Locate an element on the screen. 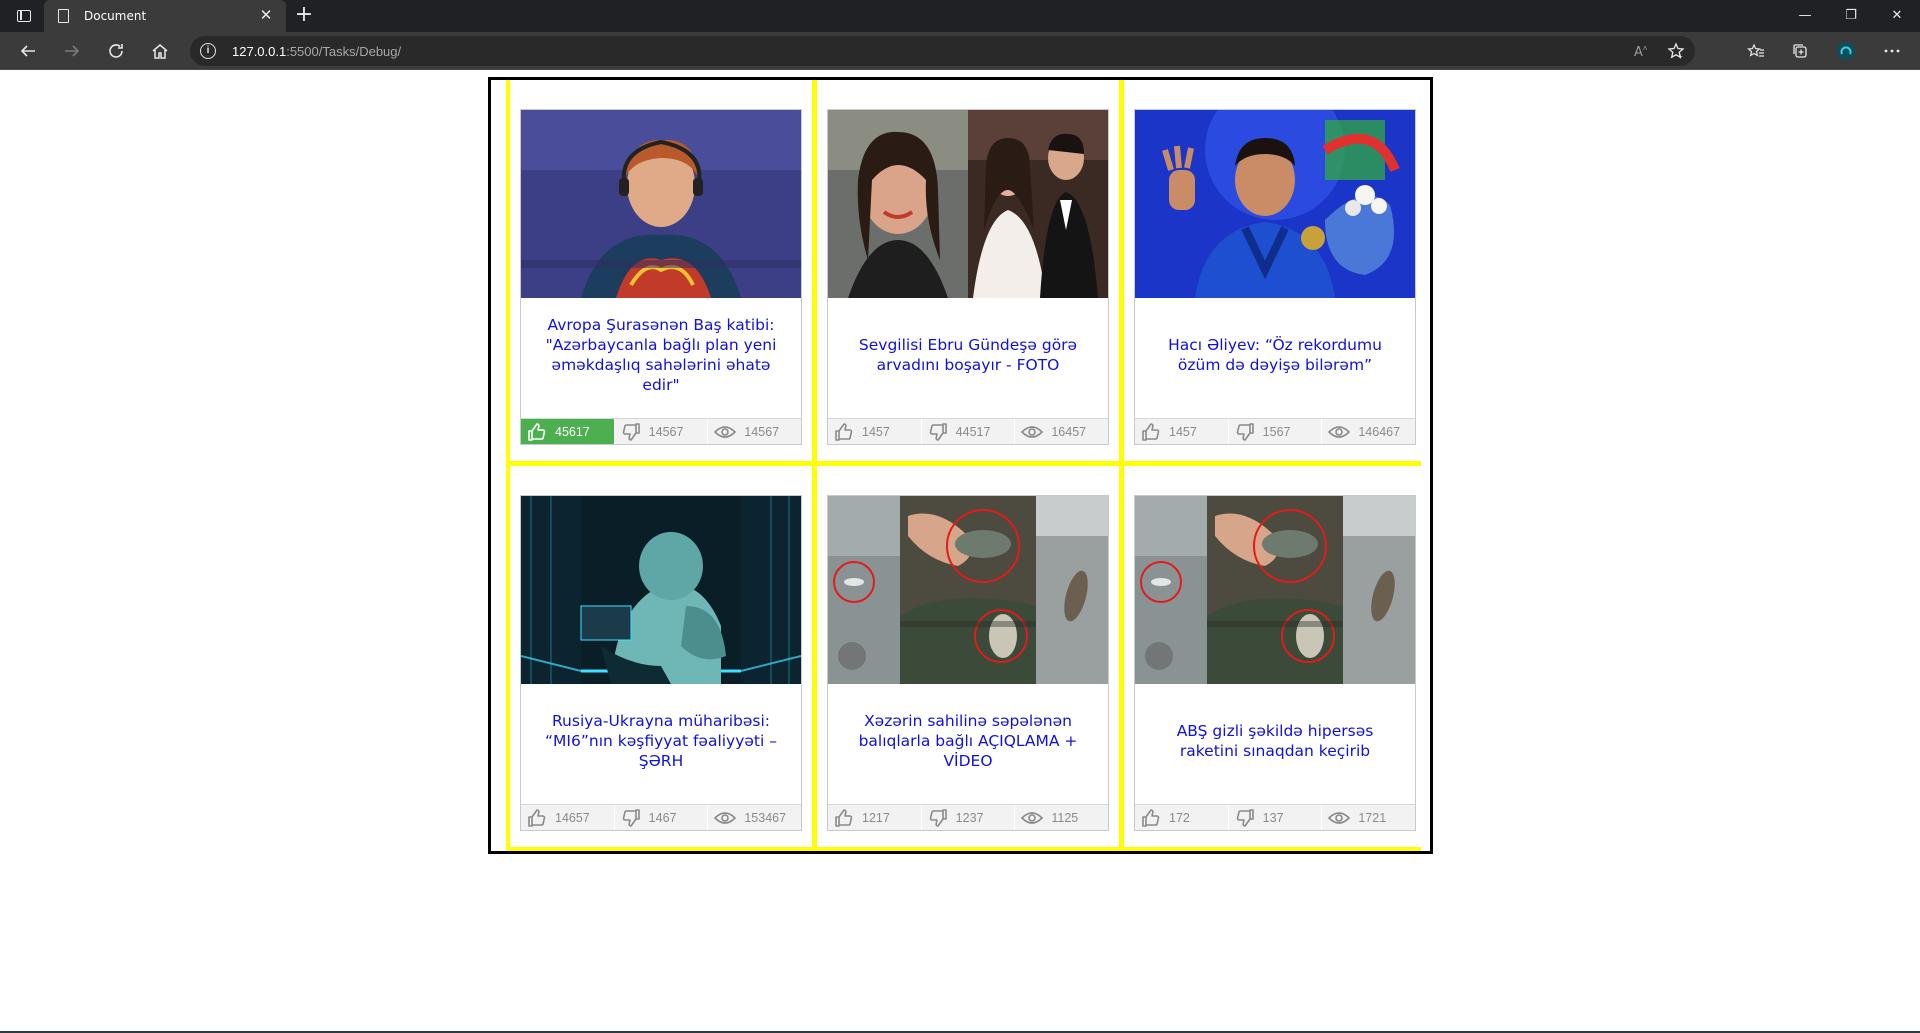 This screenshot has width=1920, height=1033. favorites-button is located at coordinates (1756, 51).